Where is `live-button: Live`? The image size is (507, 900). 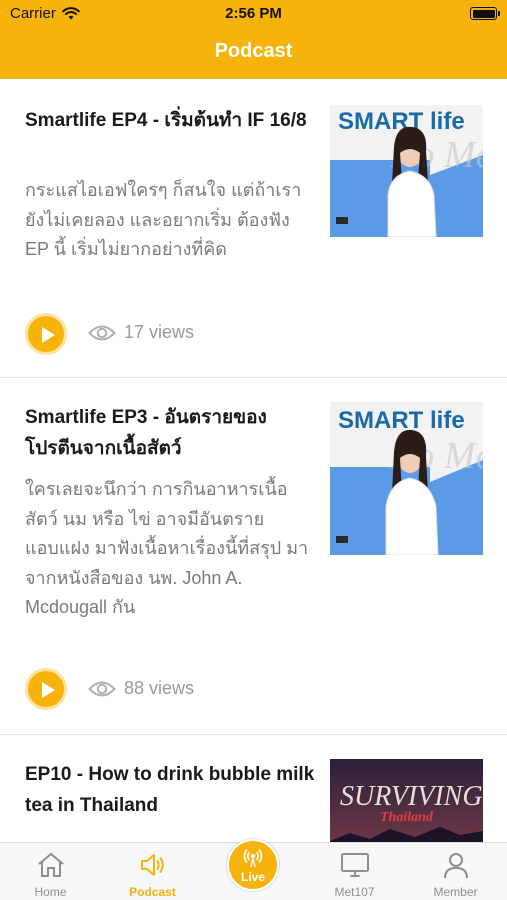
live-button: Live is located at coordinates (253, 865).